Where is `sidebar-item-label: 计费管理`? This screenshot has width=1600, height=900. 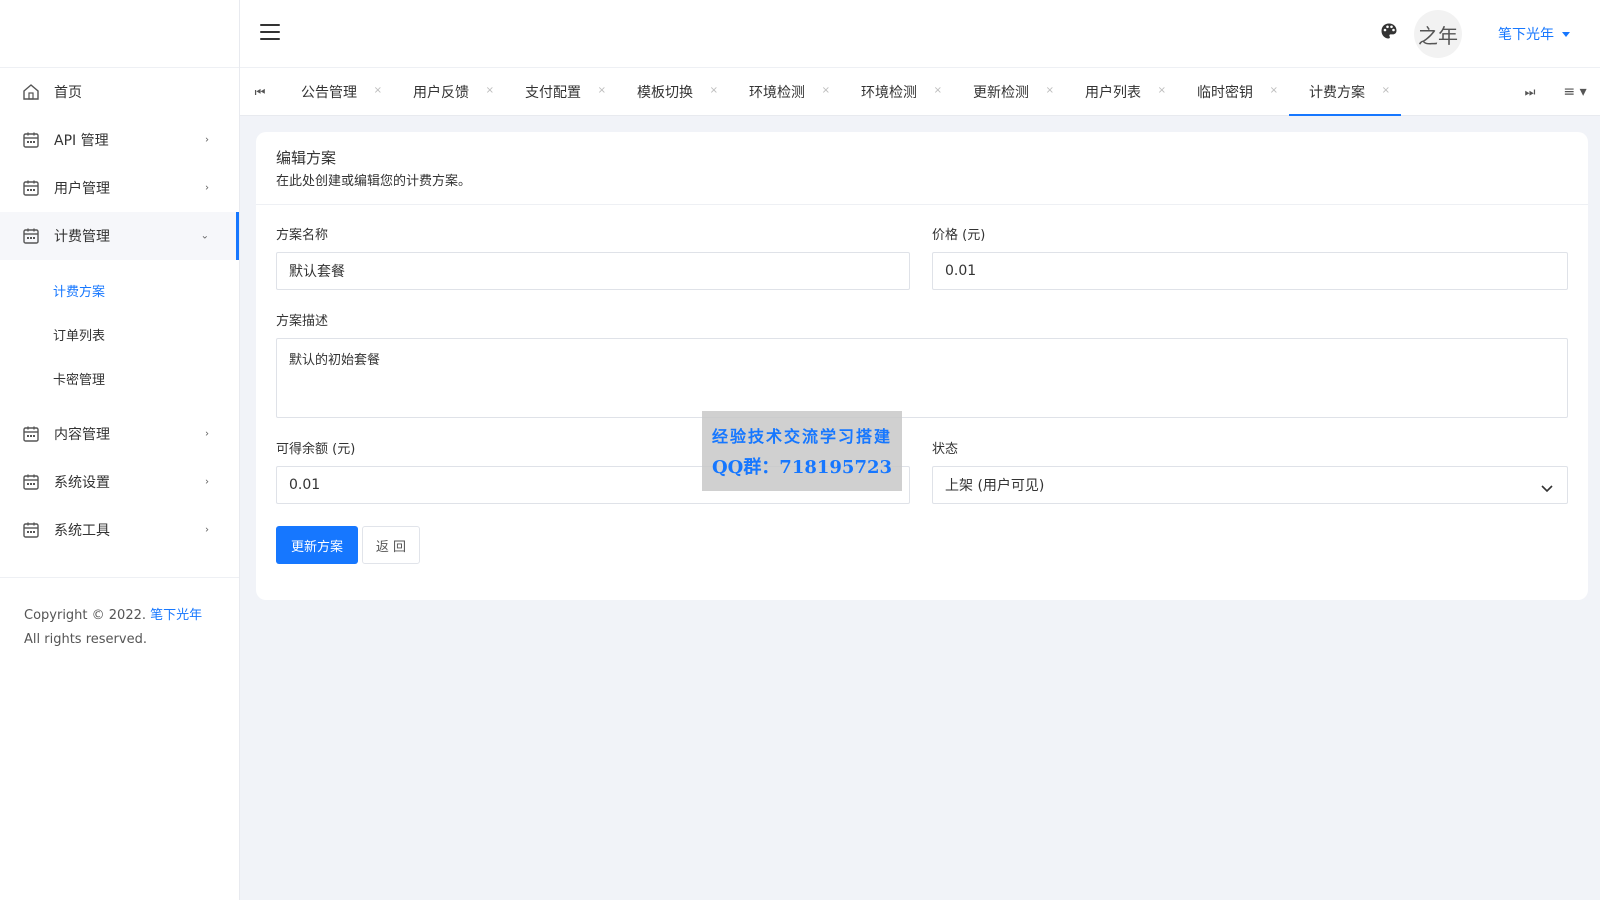 sidebar-item-label: 计费管理 is located at coordinates (82, 237).